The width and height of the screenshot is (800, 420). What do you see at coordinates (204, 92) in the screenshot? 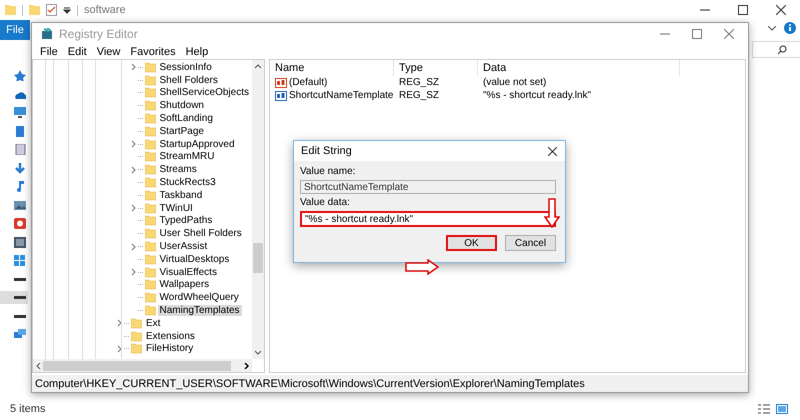
I see `tree-item: ShellServiceObjects` at bounding box center [204, 92].